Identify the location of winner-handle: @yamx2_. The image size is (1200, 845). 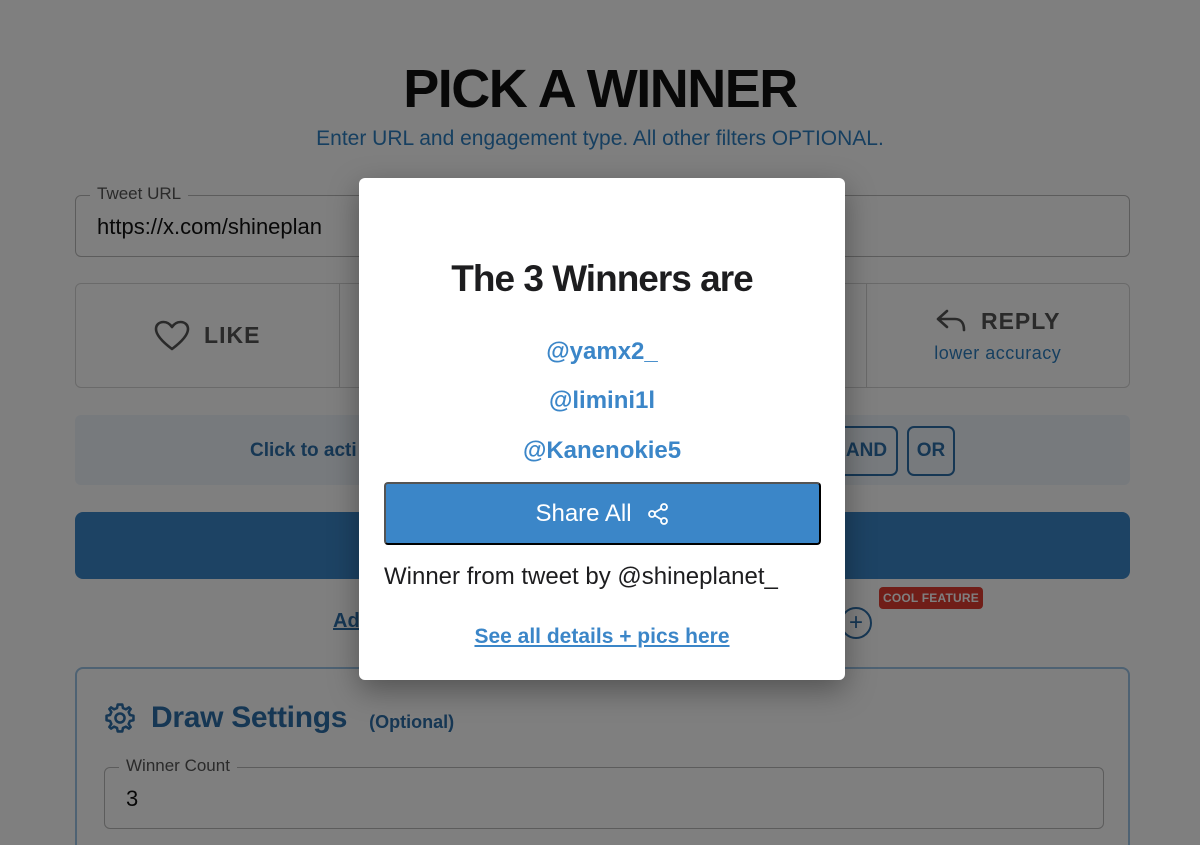
(602, 352).